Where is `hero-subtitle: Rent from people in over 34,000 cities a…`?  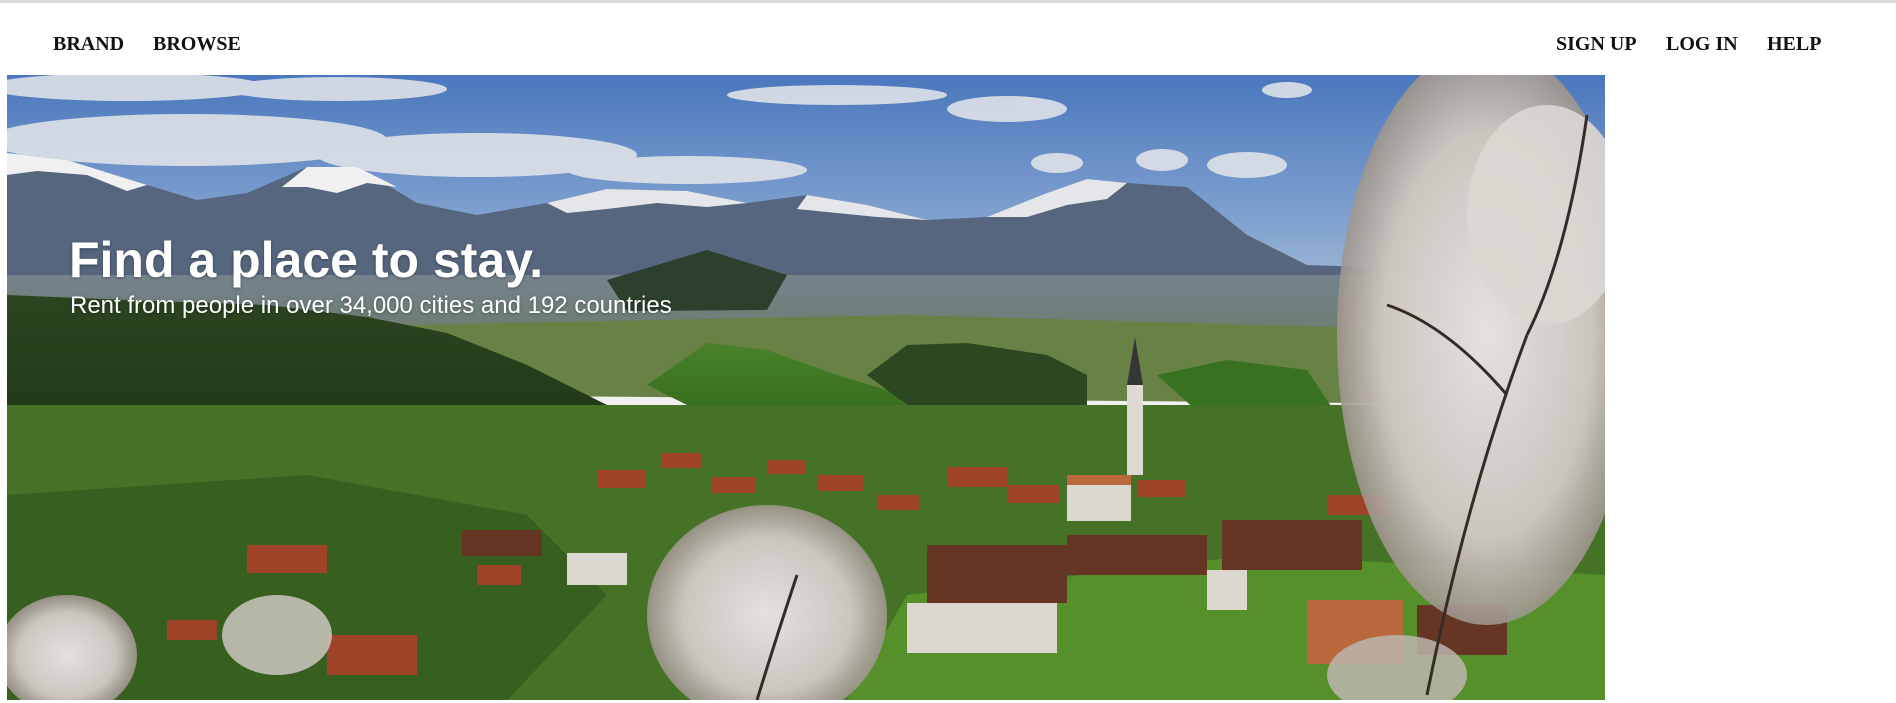
hero-subtitle: Rent from people in over 34,000 cities a… is located at coordinates (371, 305).